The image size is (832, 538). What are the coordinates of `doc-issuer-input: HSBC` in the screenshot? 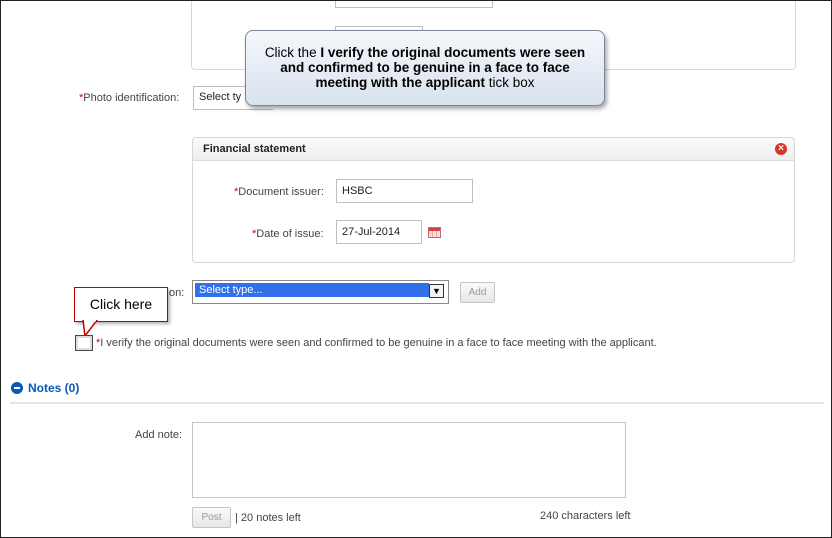 It's located at (404, 191).